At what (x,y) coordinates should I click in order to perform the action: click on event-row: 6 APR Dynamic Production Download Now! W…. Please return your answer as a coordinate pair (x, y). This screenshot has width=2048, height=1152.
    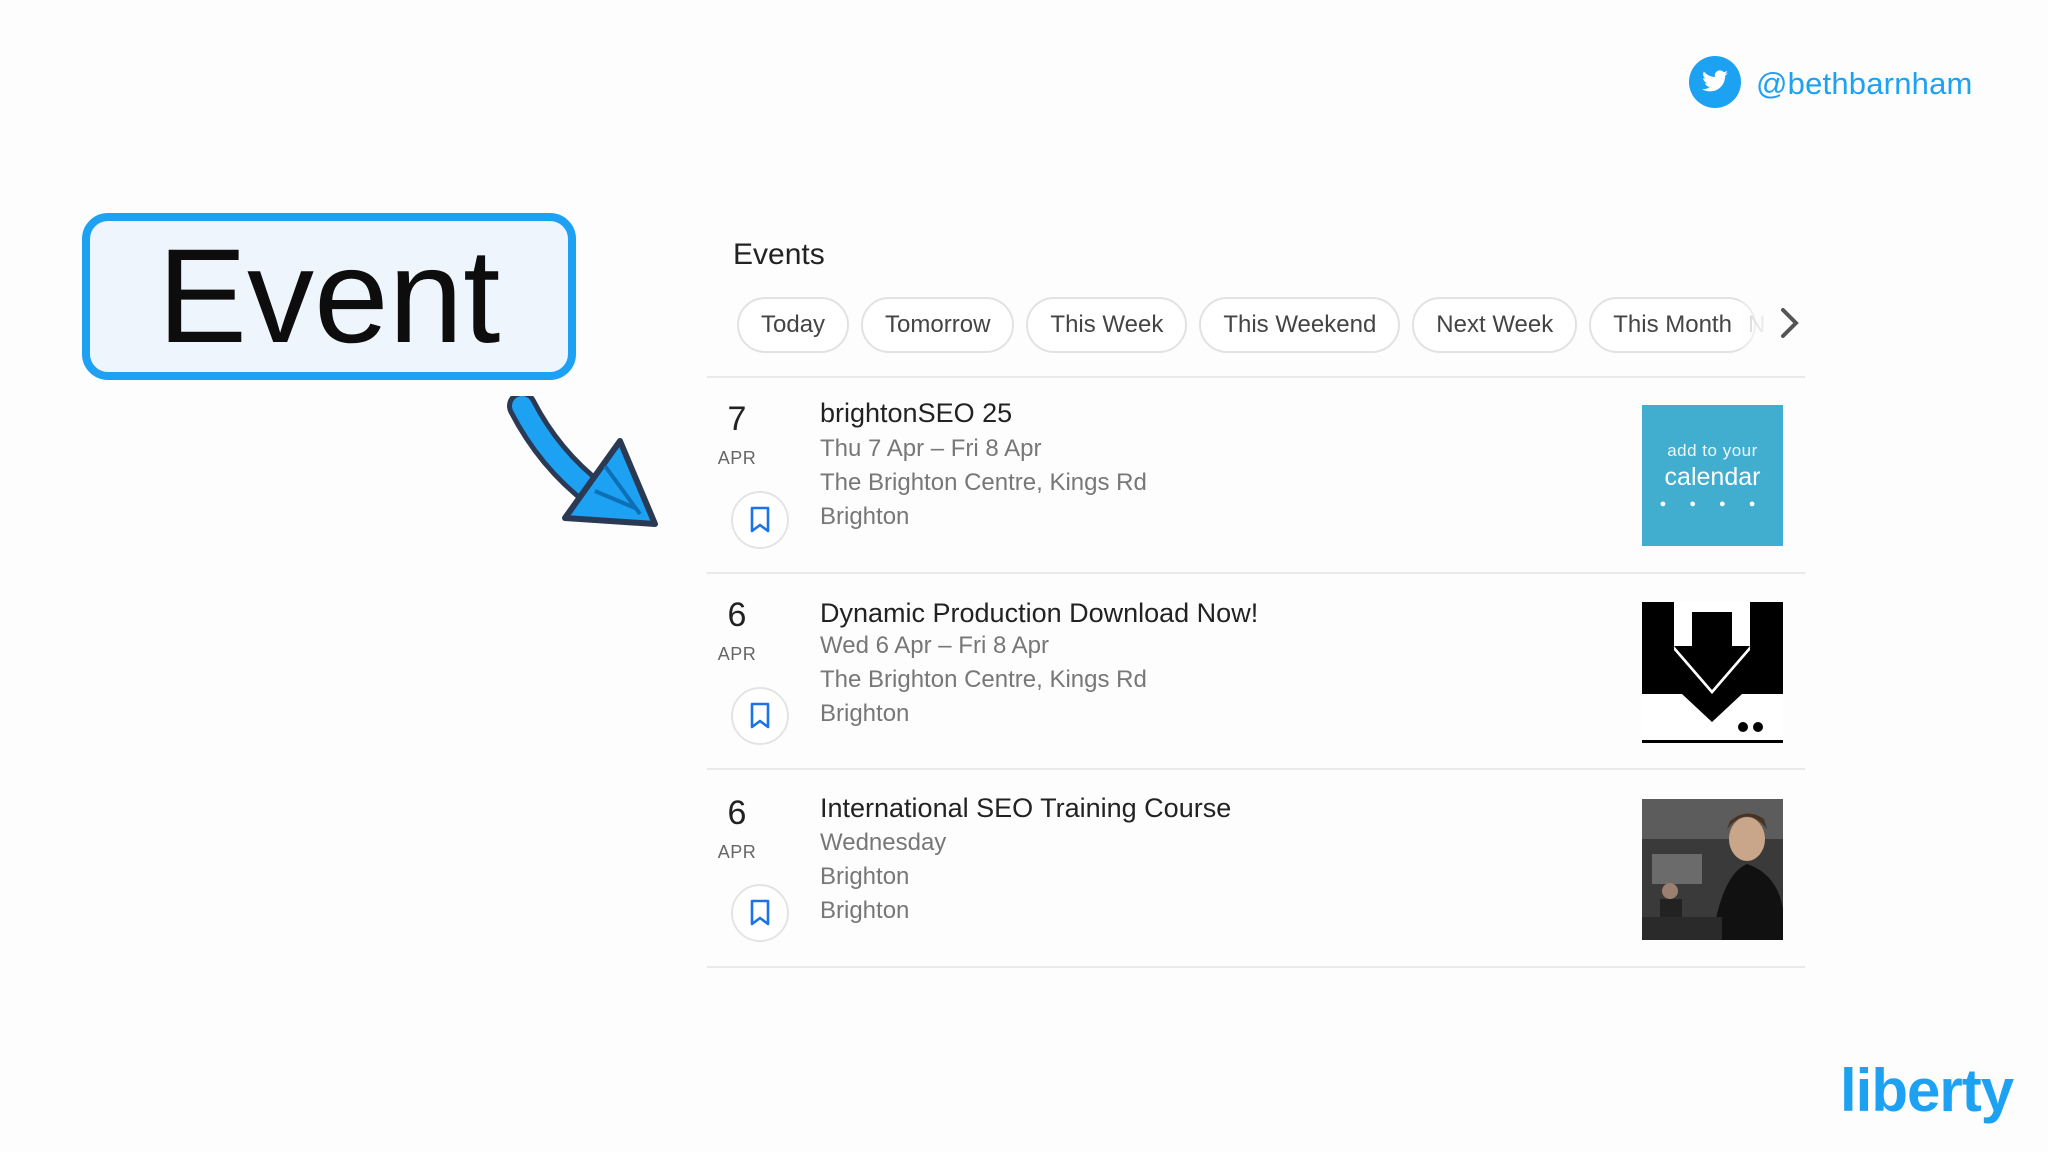
    Looking at the image, I should click on (1256, 674).